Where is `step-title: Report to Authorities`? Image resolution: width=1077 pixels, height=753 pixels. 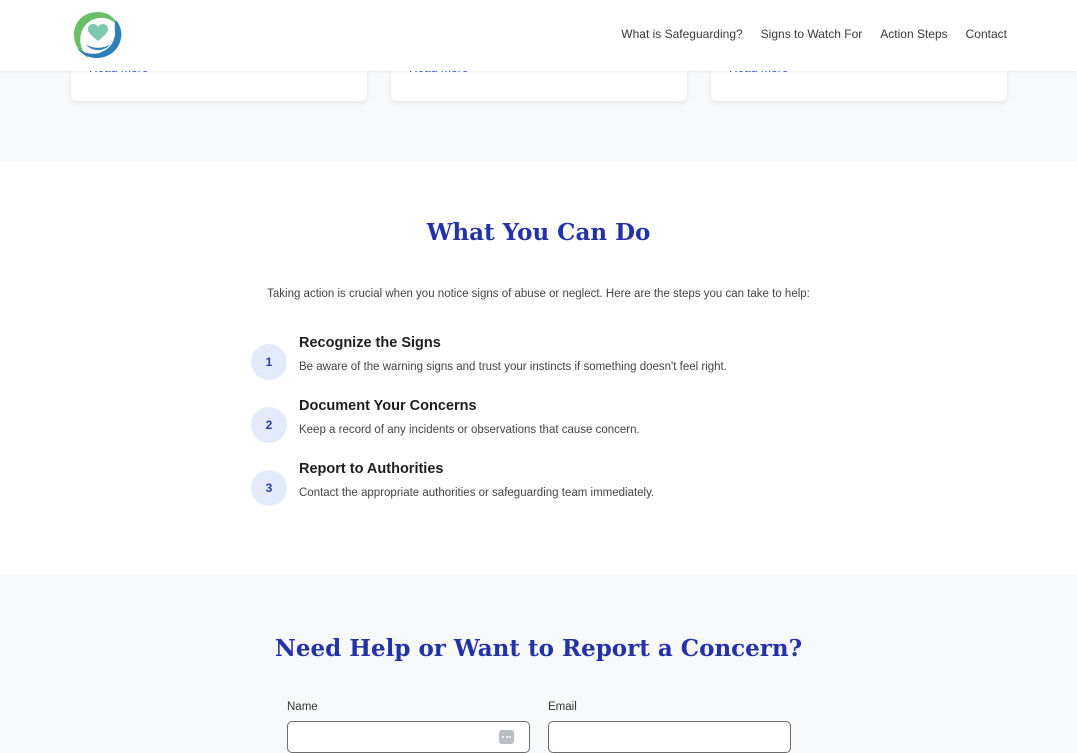 step-title: Report to Authorities is located at coordinates (371, 469).